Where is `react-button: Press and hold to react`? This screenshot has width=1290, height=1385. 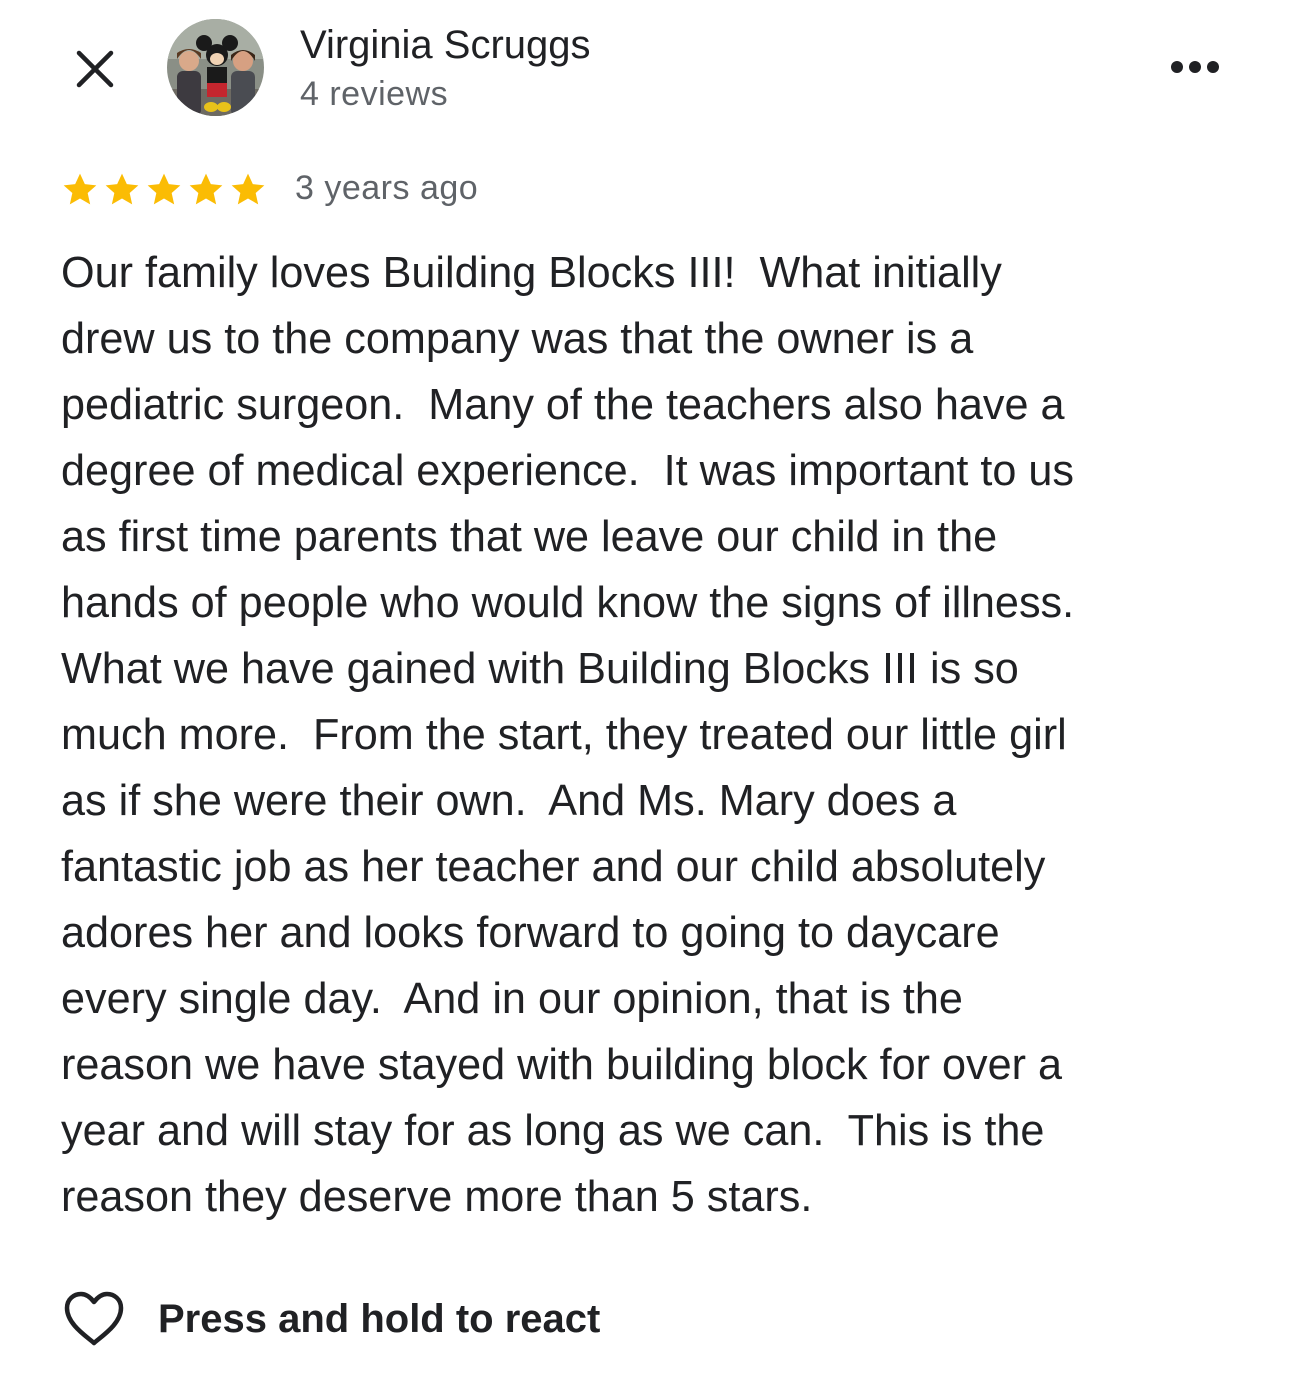
react-button: Press and hold to react is located at coordinates (331, 1319).